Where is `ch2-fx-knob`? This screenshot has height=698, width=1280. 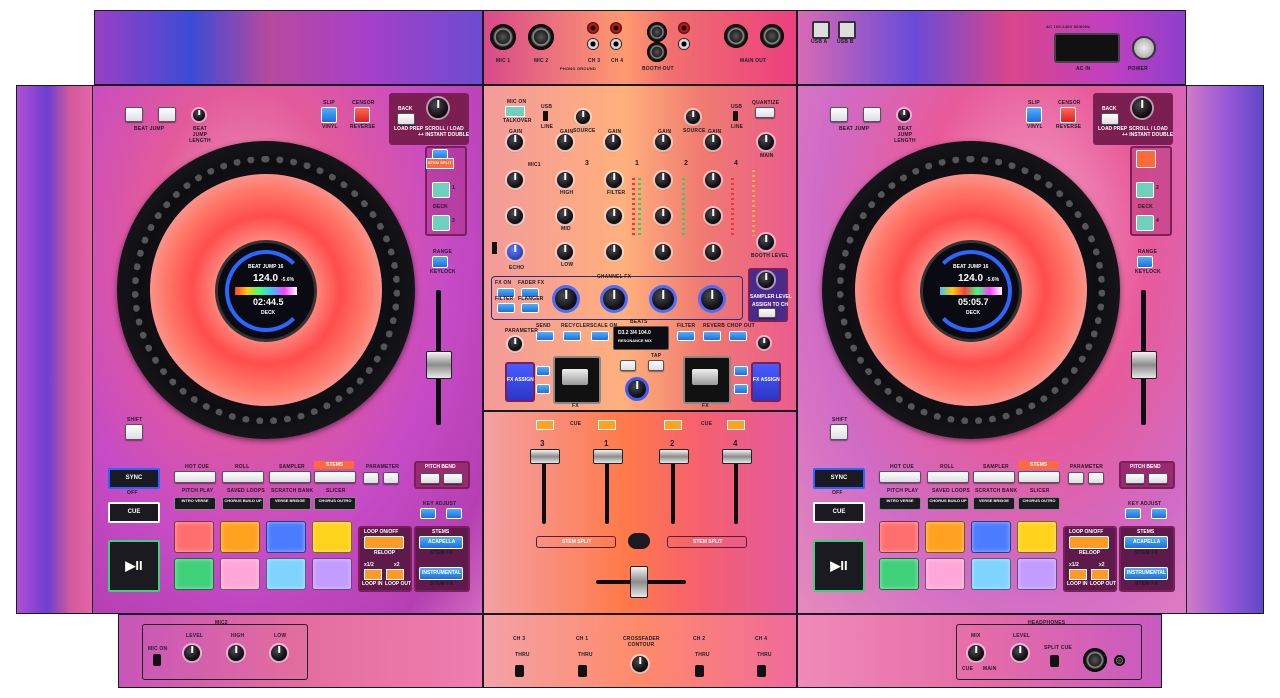 ch2-fx-knob is located at coordinates (663, 299).